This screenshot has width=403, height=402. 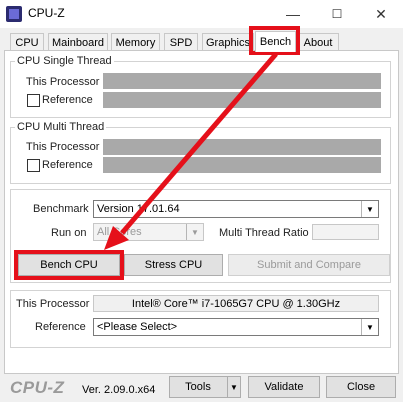 I want to click on multi-thread-ratio-field, so click(x=345, y=232).